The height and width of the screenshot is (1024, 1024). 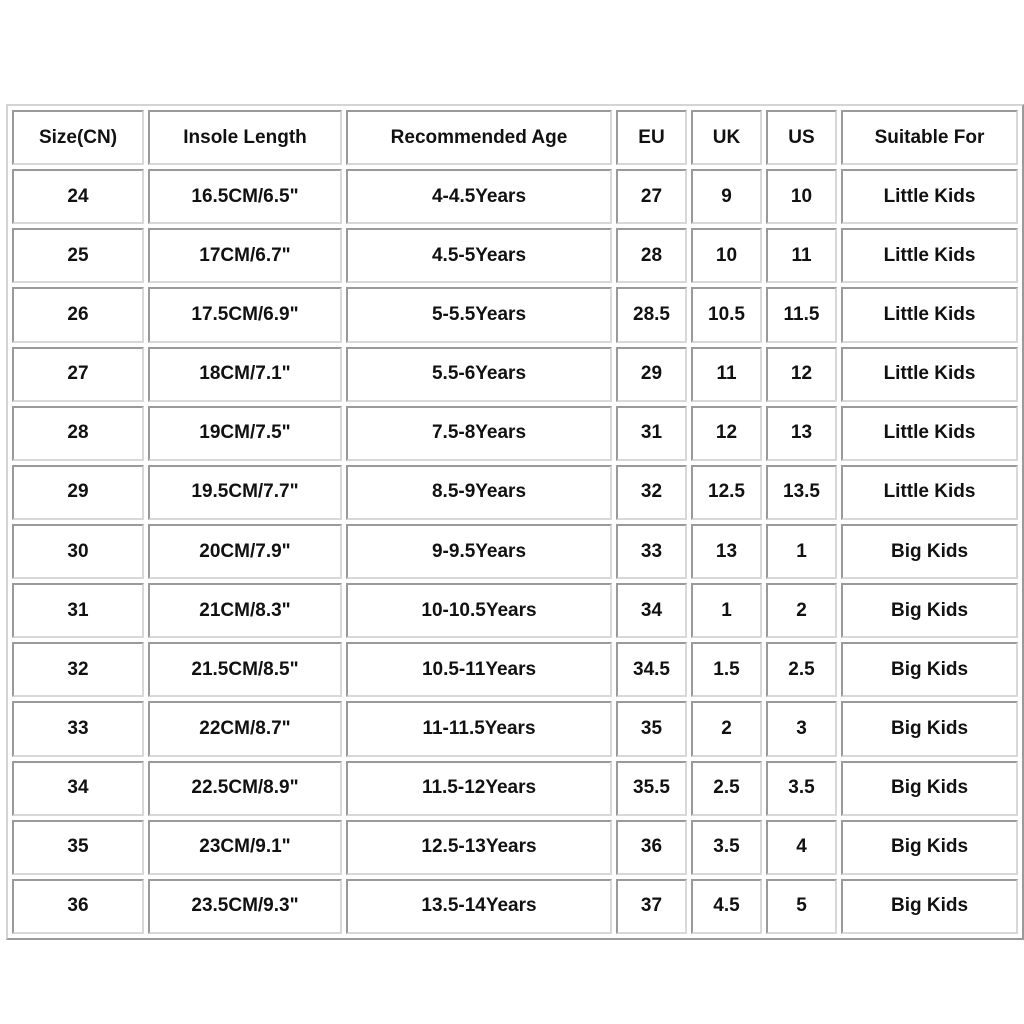 I want to click on table-row: 35 23CM/9.1" 12.5-13Years 36 3.5 4 Big Kids, so click(x=515, y=847).